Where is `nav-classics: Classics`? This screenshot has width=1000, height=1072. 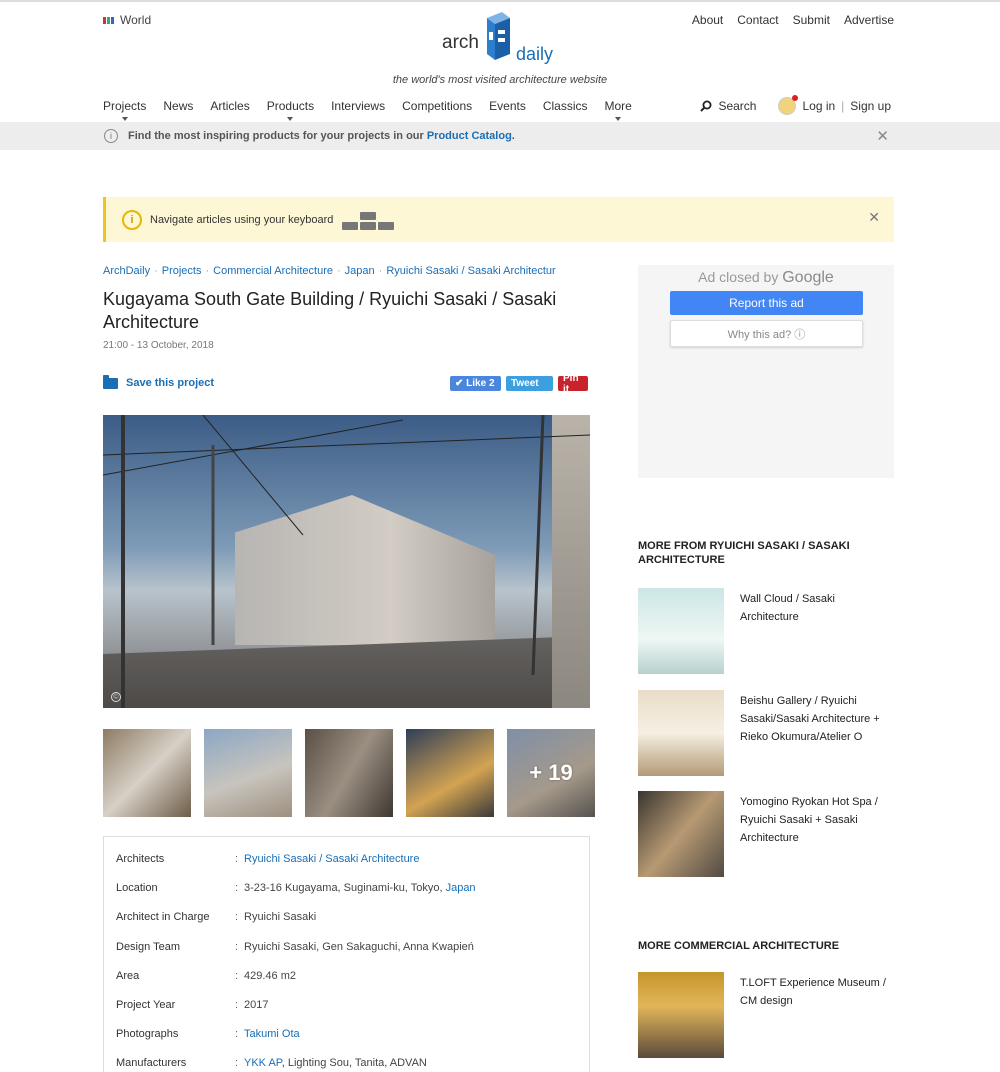 nav-classics: Classics is located at coordinates (565, 106).